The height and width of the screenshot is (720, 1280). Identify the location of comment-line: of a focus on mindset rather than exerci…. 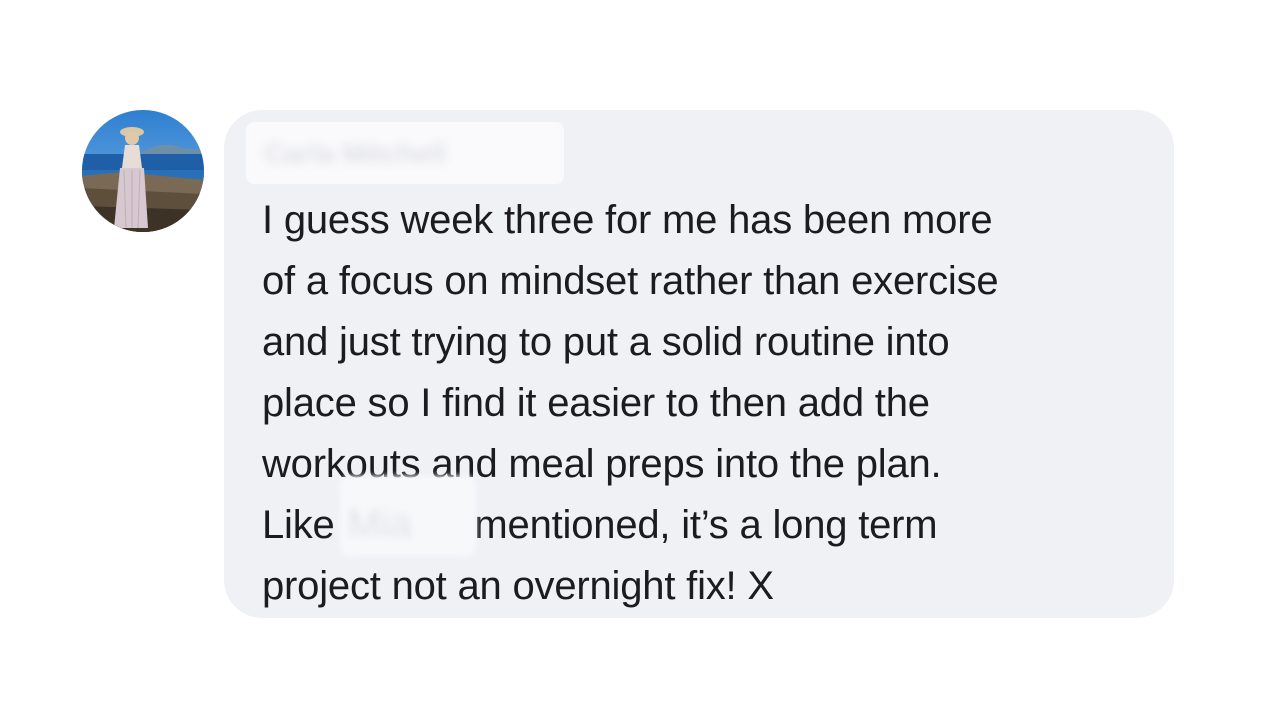
(630, 281).